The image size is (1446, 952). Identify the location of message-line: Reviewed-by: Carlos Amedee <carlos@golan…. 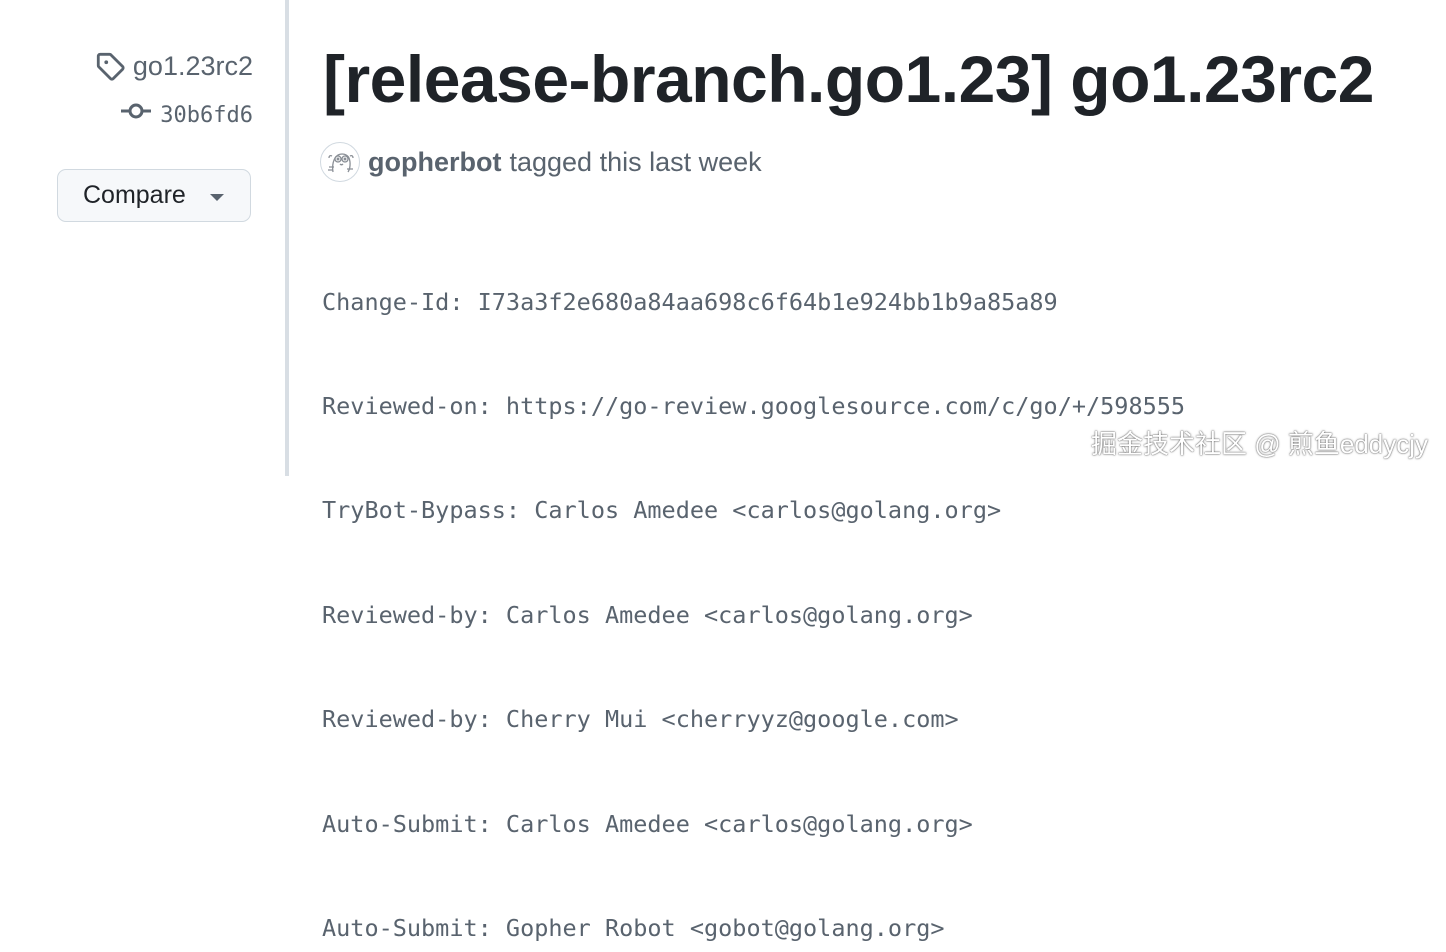
(647, 614).